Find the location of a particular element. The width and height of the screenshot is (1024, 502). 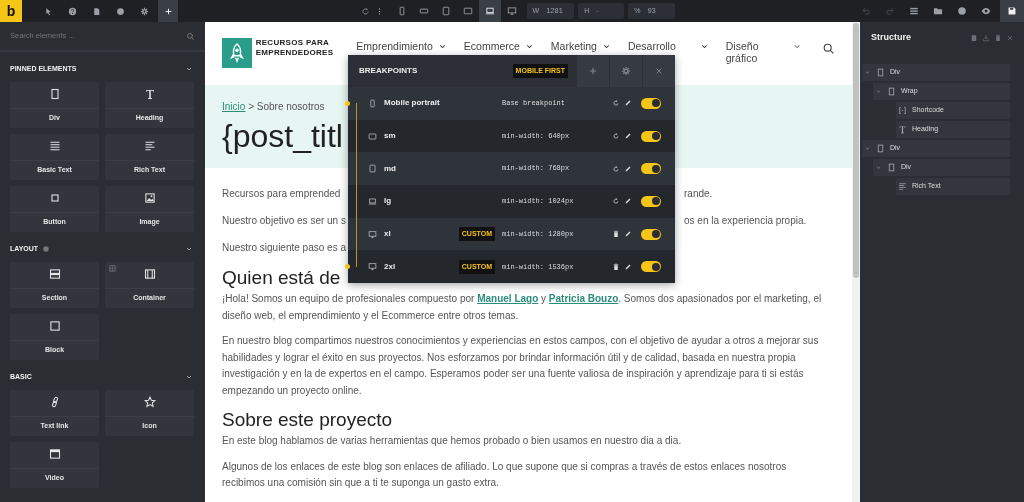

logo-text: RECURSOS PARA EMPRENDEDORES is located at coordinates (294, 48).